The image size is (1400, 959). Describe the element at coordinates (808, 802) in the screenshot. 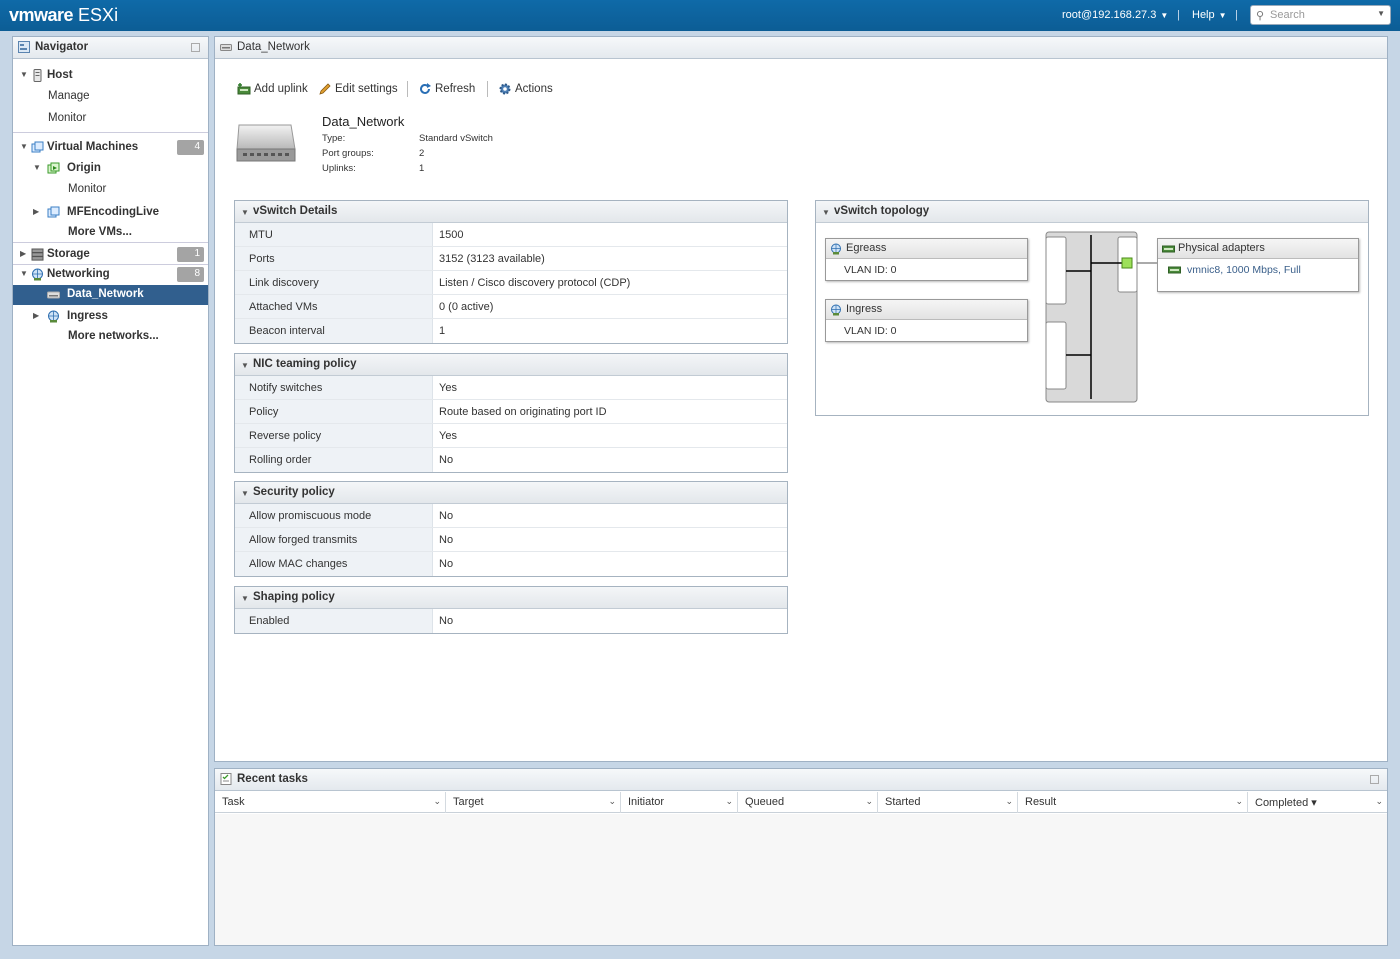

I see `column-queued: Queued ⌄` at that location.